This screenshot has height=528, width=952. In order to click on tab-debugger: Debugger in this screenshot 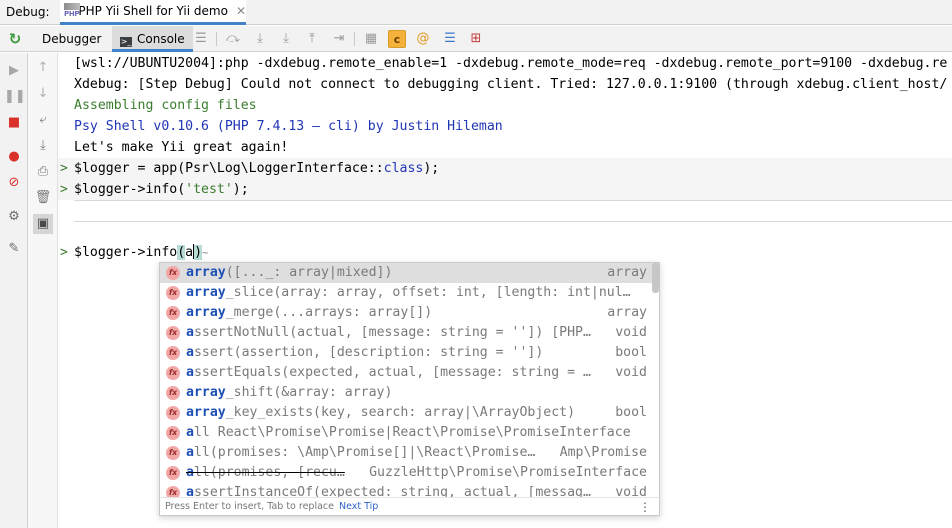, I will do `click(71, 39)`.